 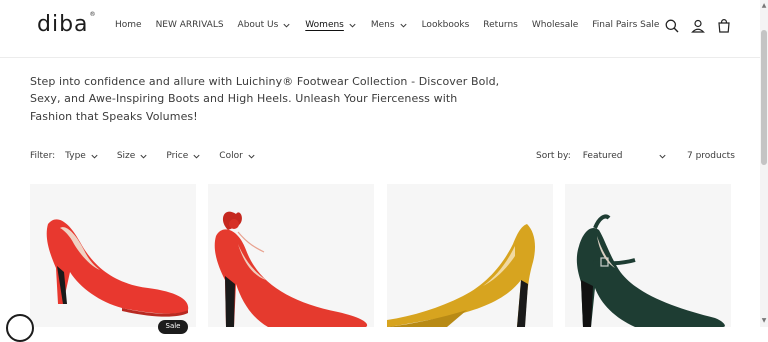 I want to click on page-scrollbar: ▲ ▼, so click(x=764, y=163).